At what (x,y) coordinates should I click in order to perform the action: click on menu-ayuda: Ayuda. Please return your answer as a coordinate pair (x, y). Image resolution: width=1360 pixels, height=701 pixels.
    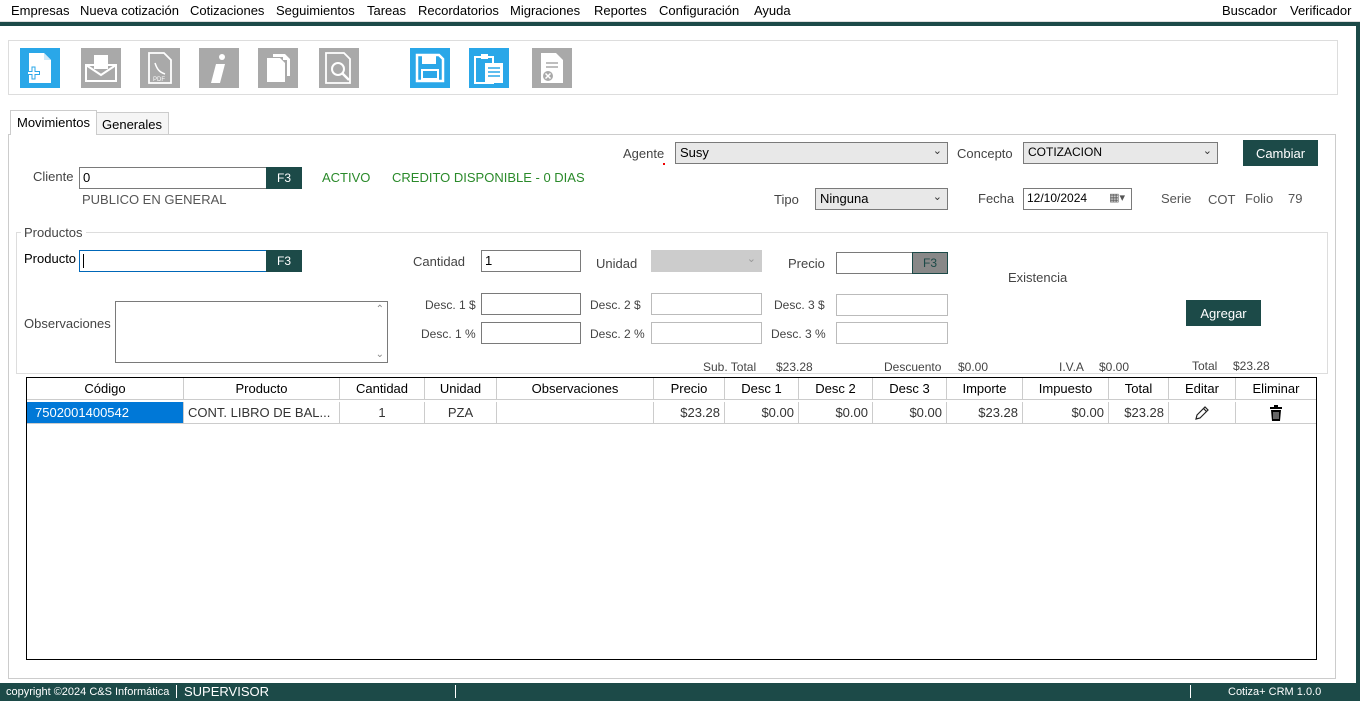
    Looking at the image, I should click on (772, 10).